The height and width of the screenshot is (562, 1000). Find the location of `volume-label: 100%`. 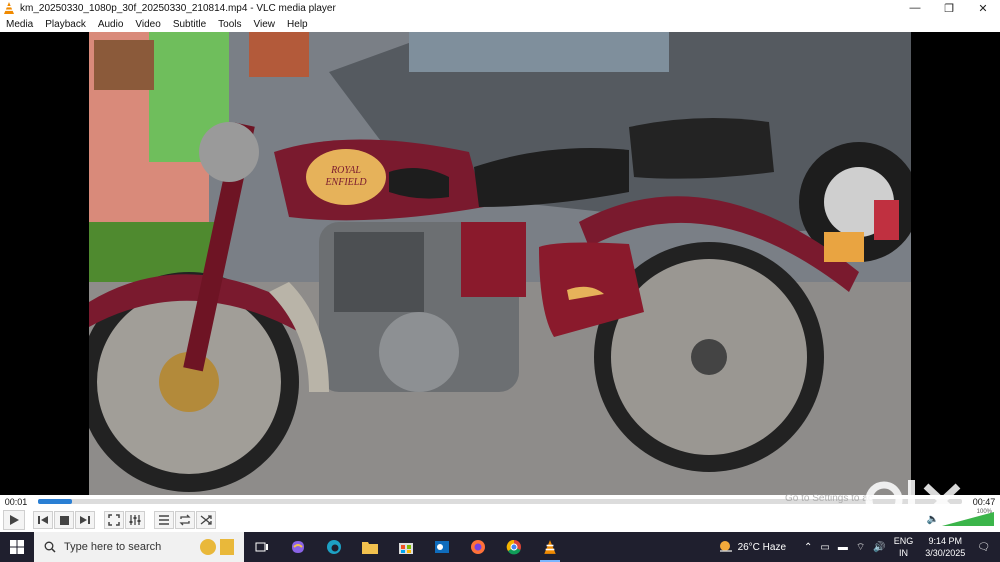

volume-label: 100% is located at coordinates (984, 512).